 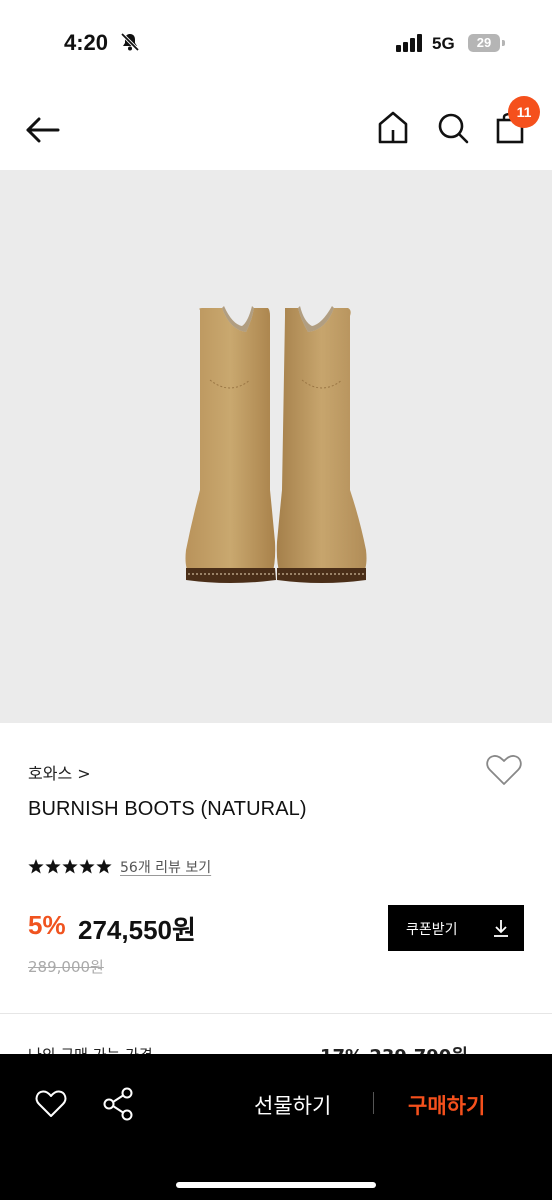 I want to click on battery-tip, so click(x=503, y=43).